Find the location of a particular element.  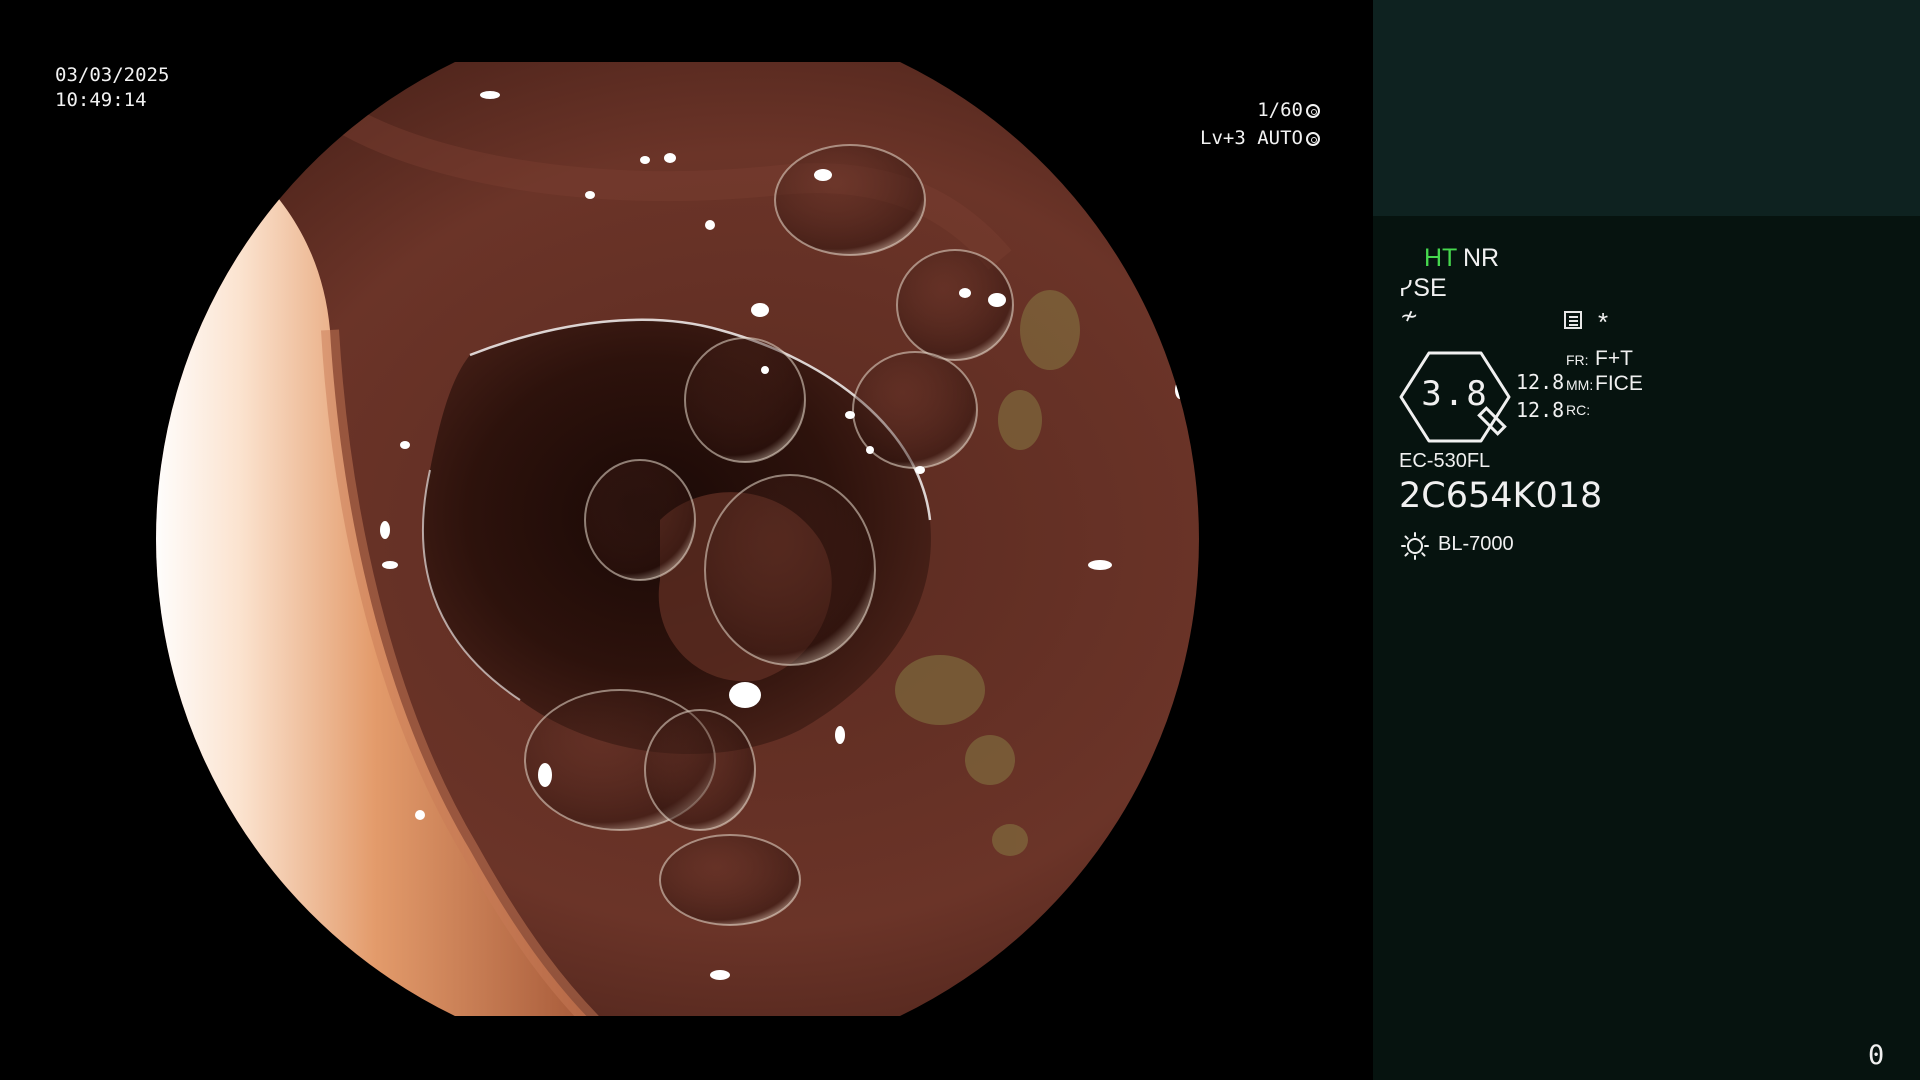

scope-serial: 2C654K018 is located at coordinates (1501, 496).